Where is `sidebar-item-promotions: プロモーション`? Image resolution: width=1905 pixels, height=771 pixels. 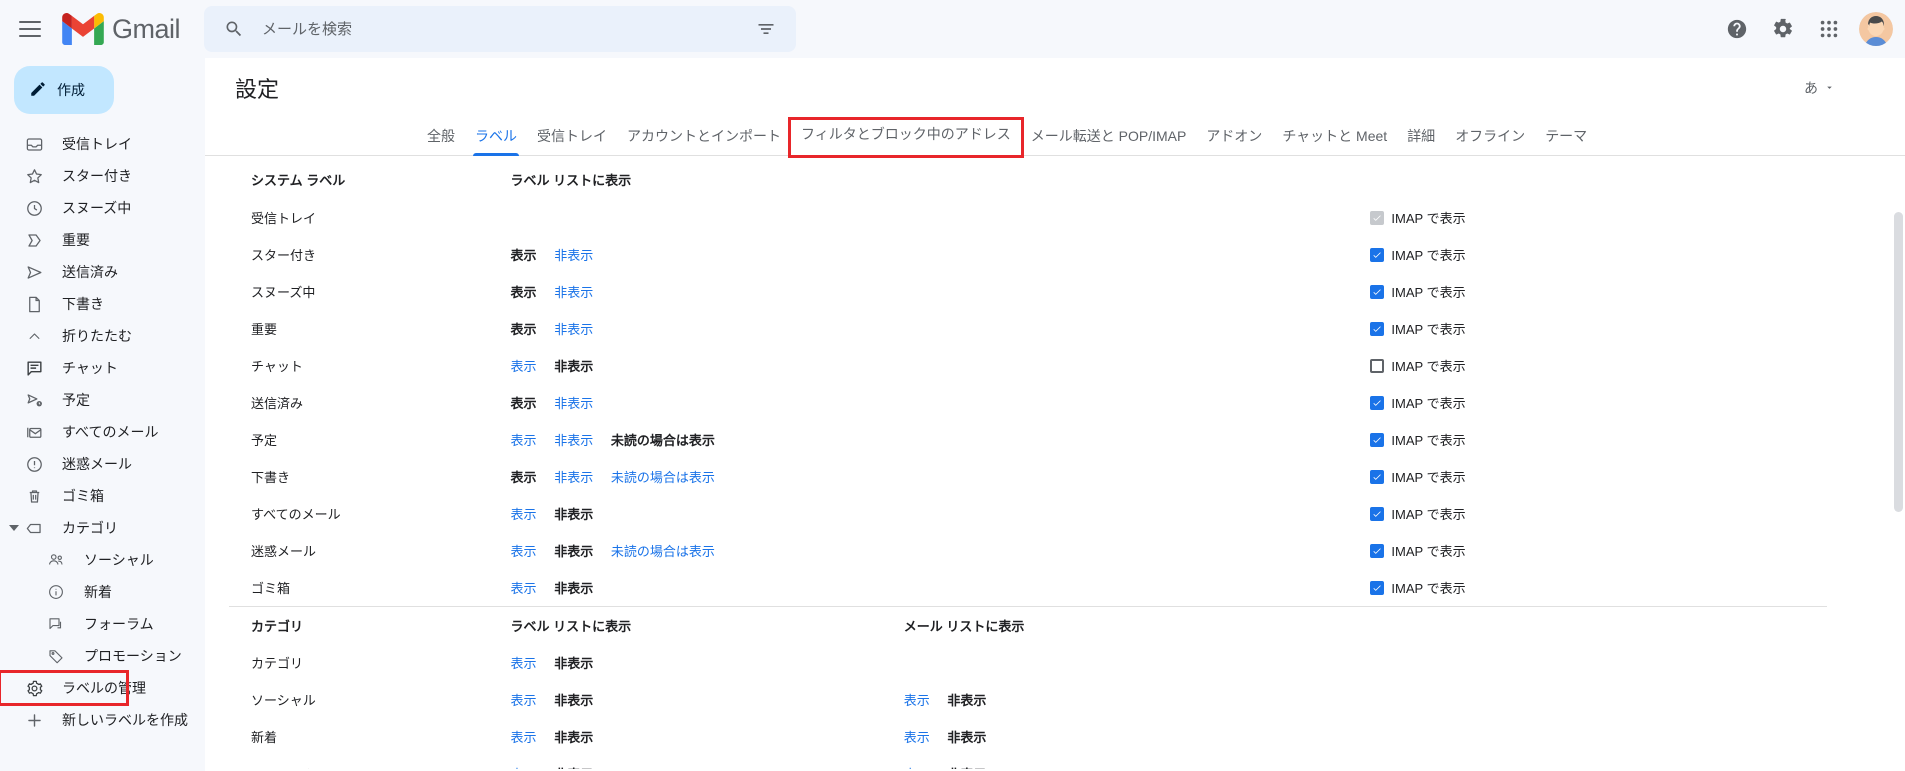 sidebar-item-promotions: プロモーション is located at coordinates (96, 656).